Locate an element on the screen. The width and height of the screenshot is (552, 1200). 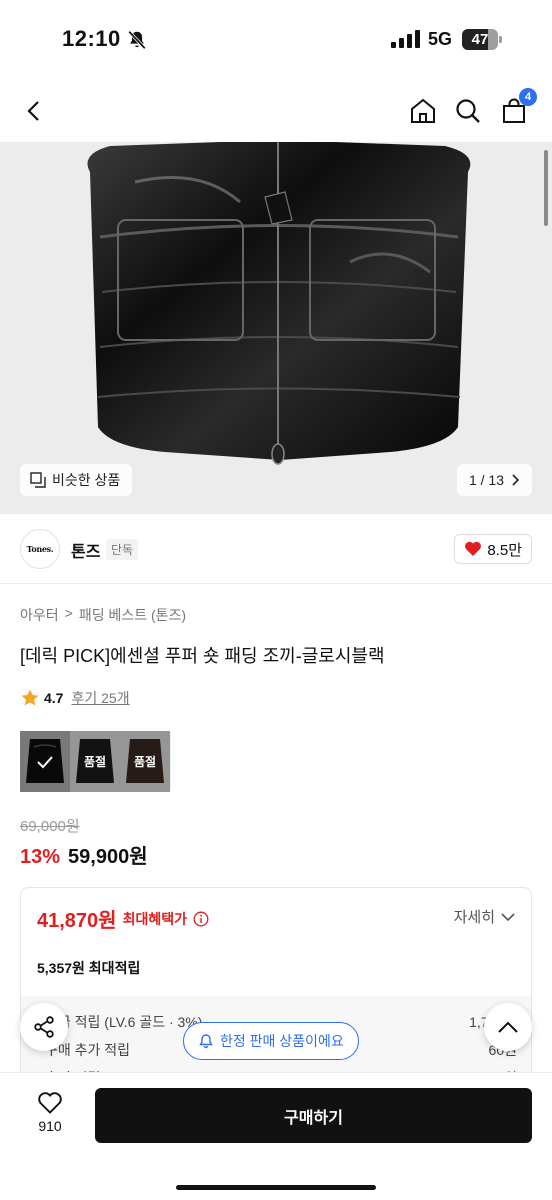
buy-button: 구매하기 is located at coordinates (313, 1115).